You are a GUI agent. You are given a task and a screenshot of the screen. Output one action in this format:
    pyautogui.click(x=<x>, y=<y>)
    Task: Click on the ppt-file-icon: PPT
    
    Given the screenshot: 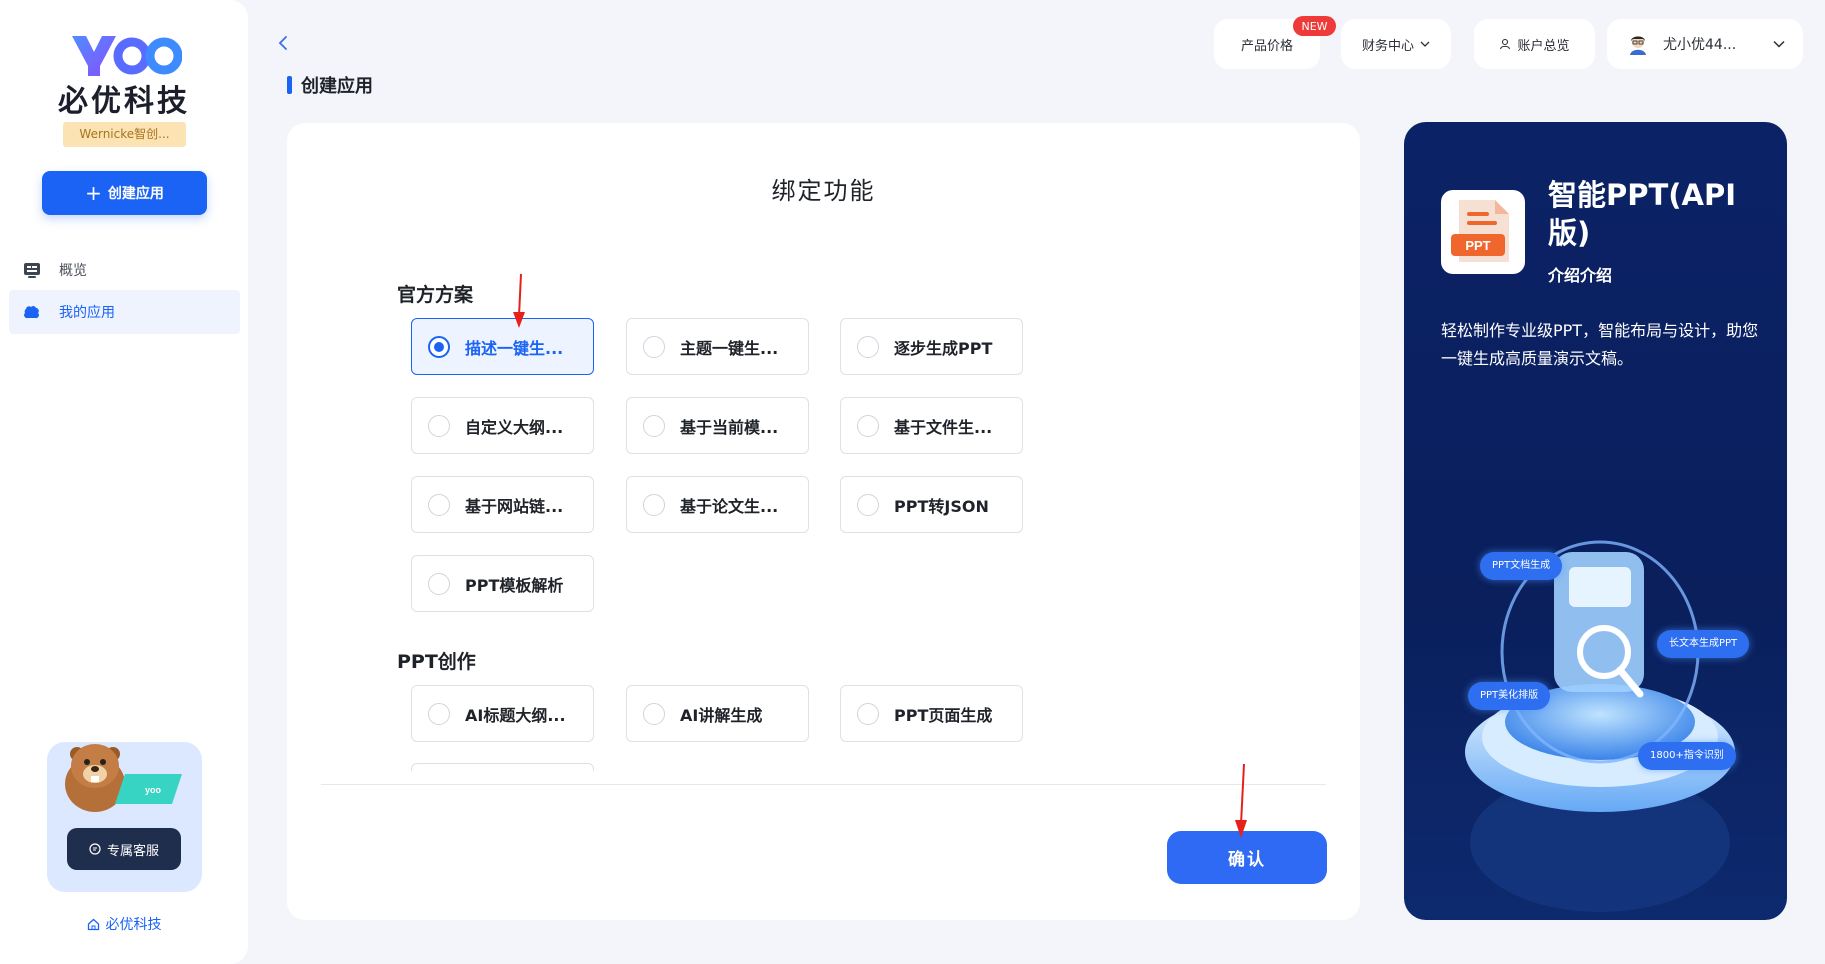 What is the action you would take?
    pyautogui.click(x=1480, y=231)
    